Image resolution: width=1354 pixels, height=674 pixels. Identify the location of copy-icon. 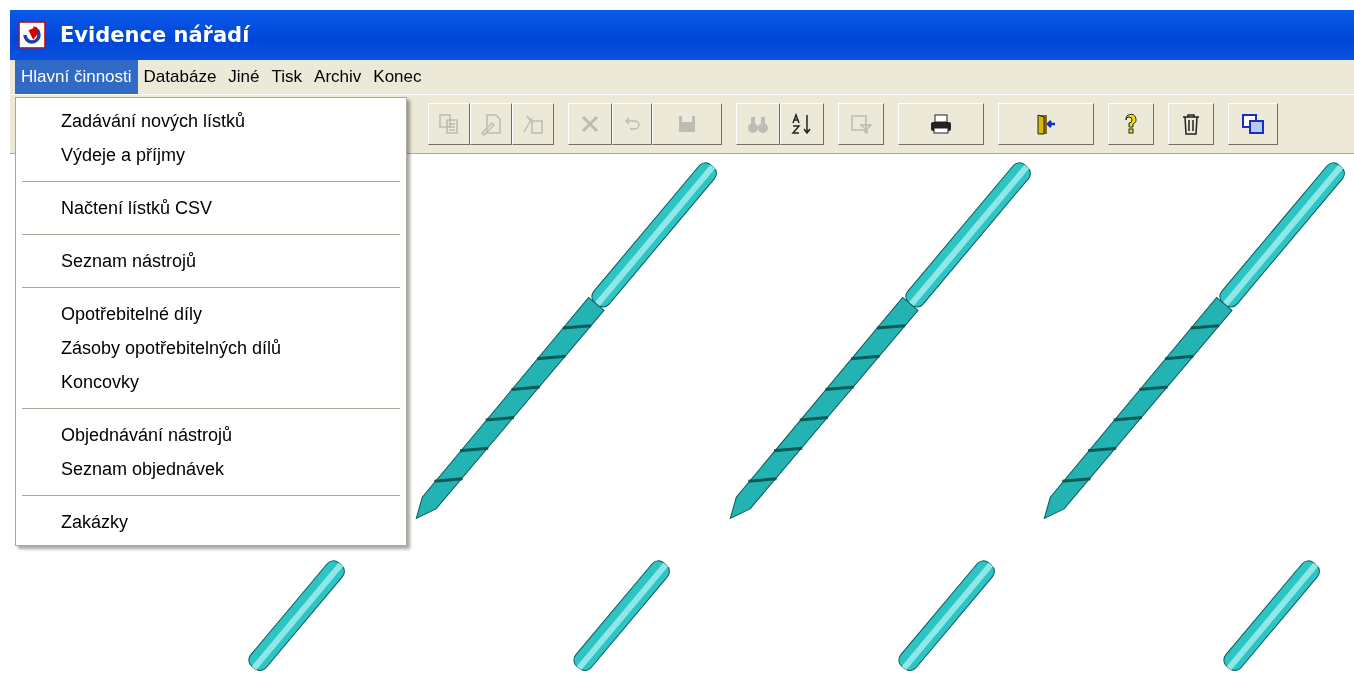
(449, 124).